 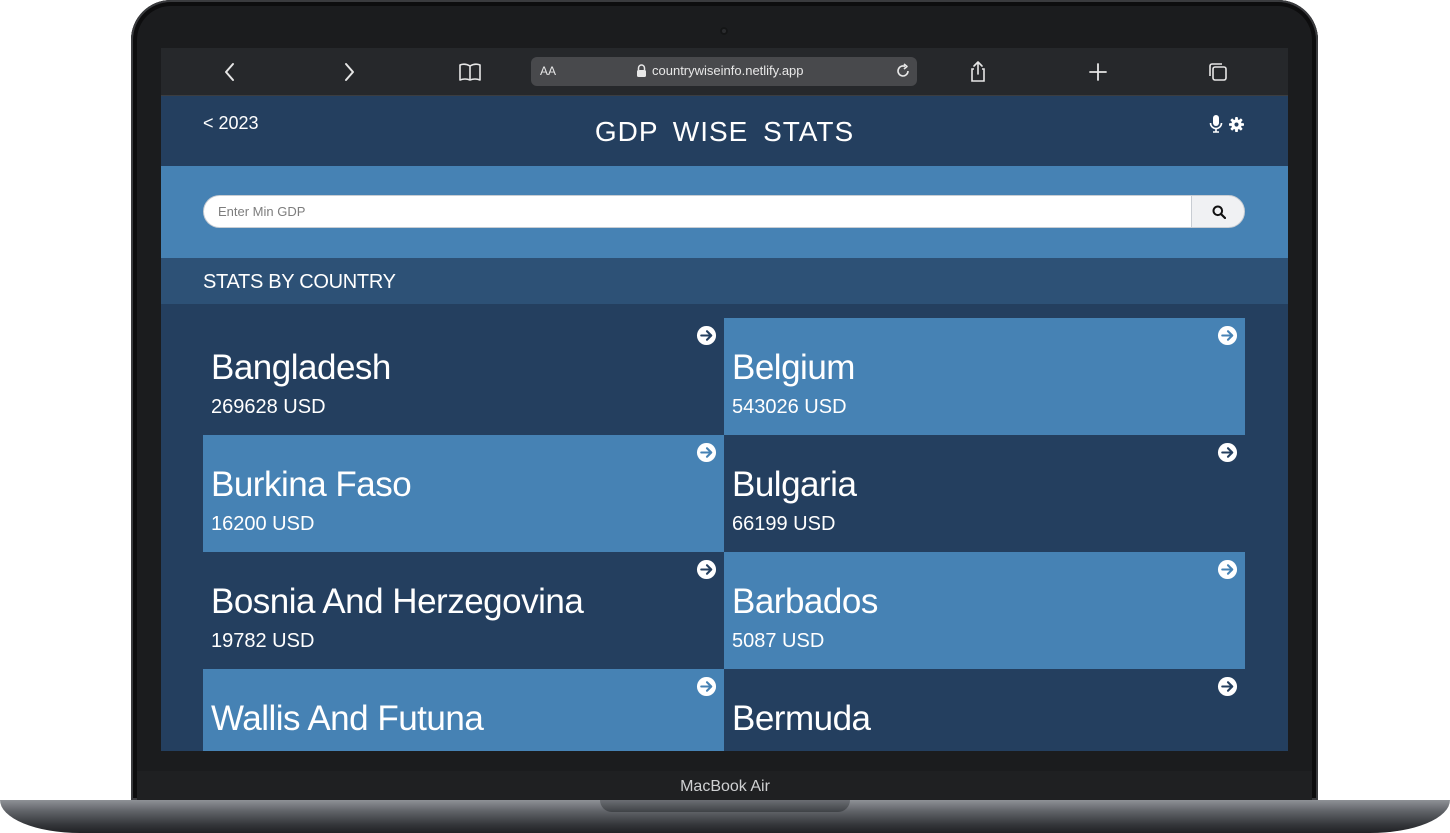 What do you see at coordinates (263, 641) in the screenshot?
I see `country-gdp: 19782 USD` at bounding box center [263, 641].